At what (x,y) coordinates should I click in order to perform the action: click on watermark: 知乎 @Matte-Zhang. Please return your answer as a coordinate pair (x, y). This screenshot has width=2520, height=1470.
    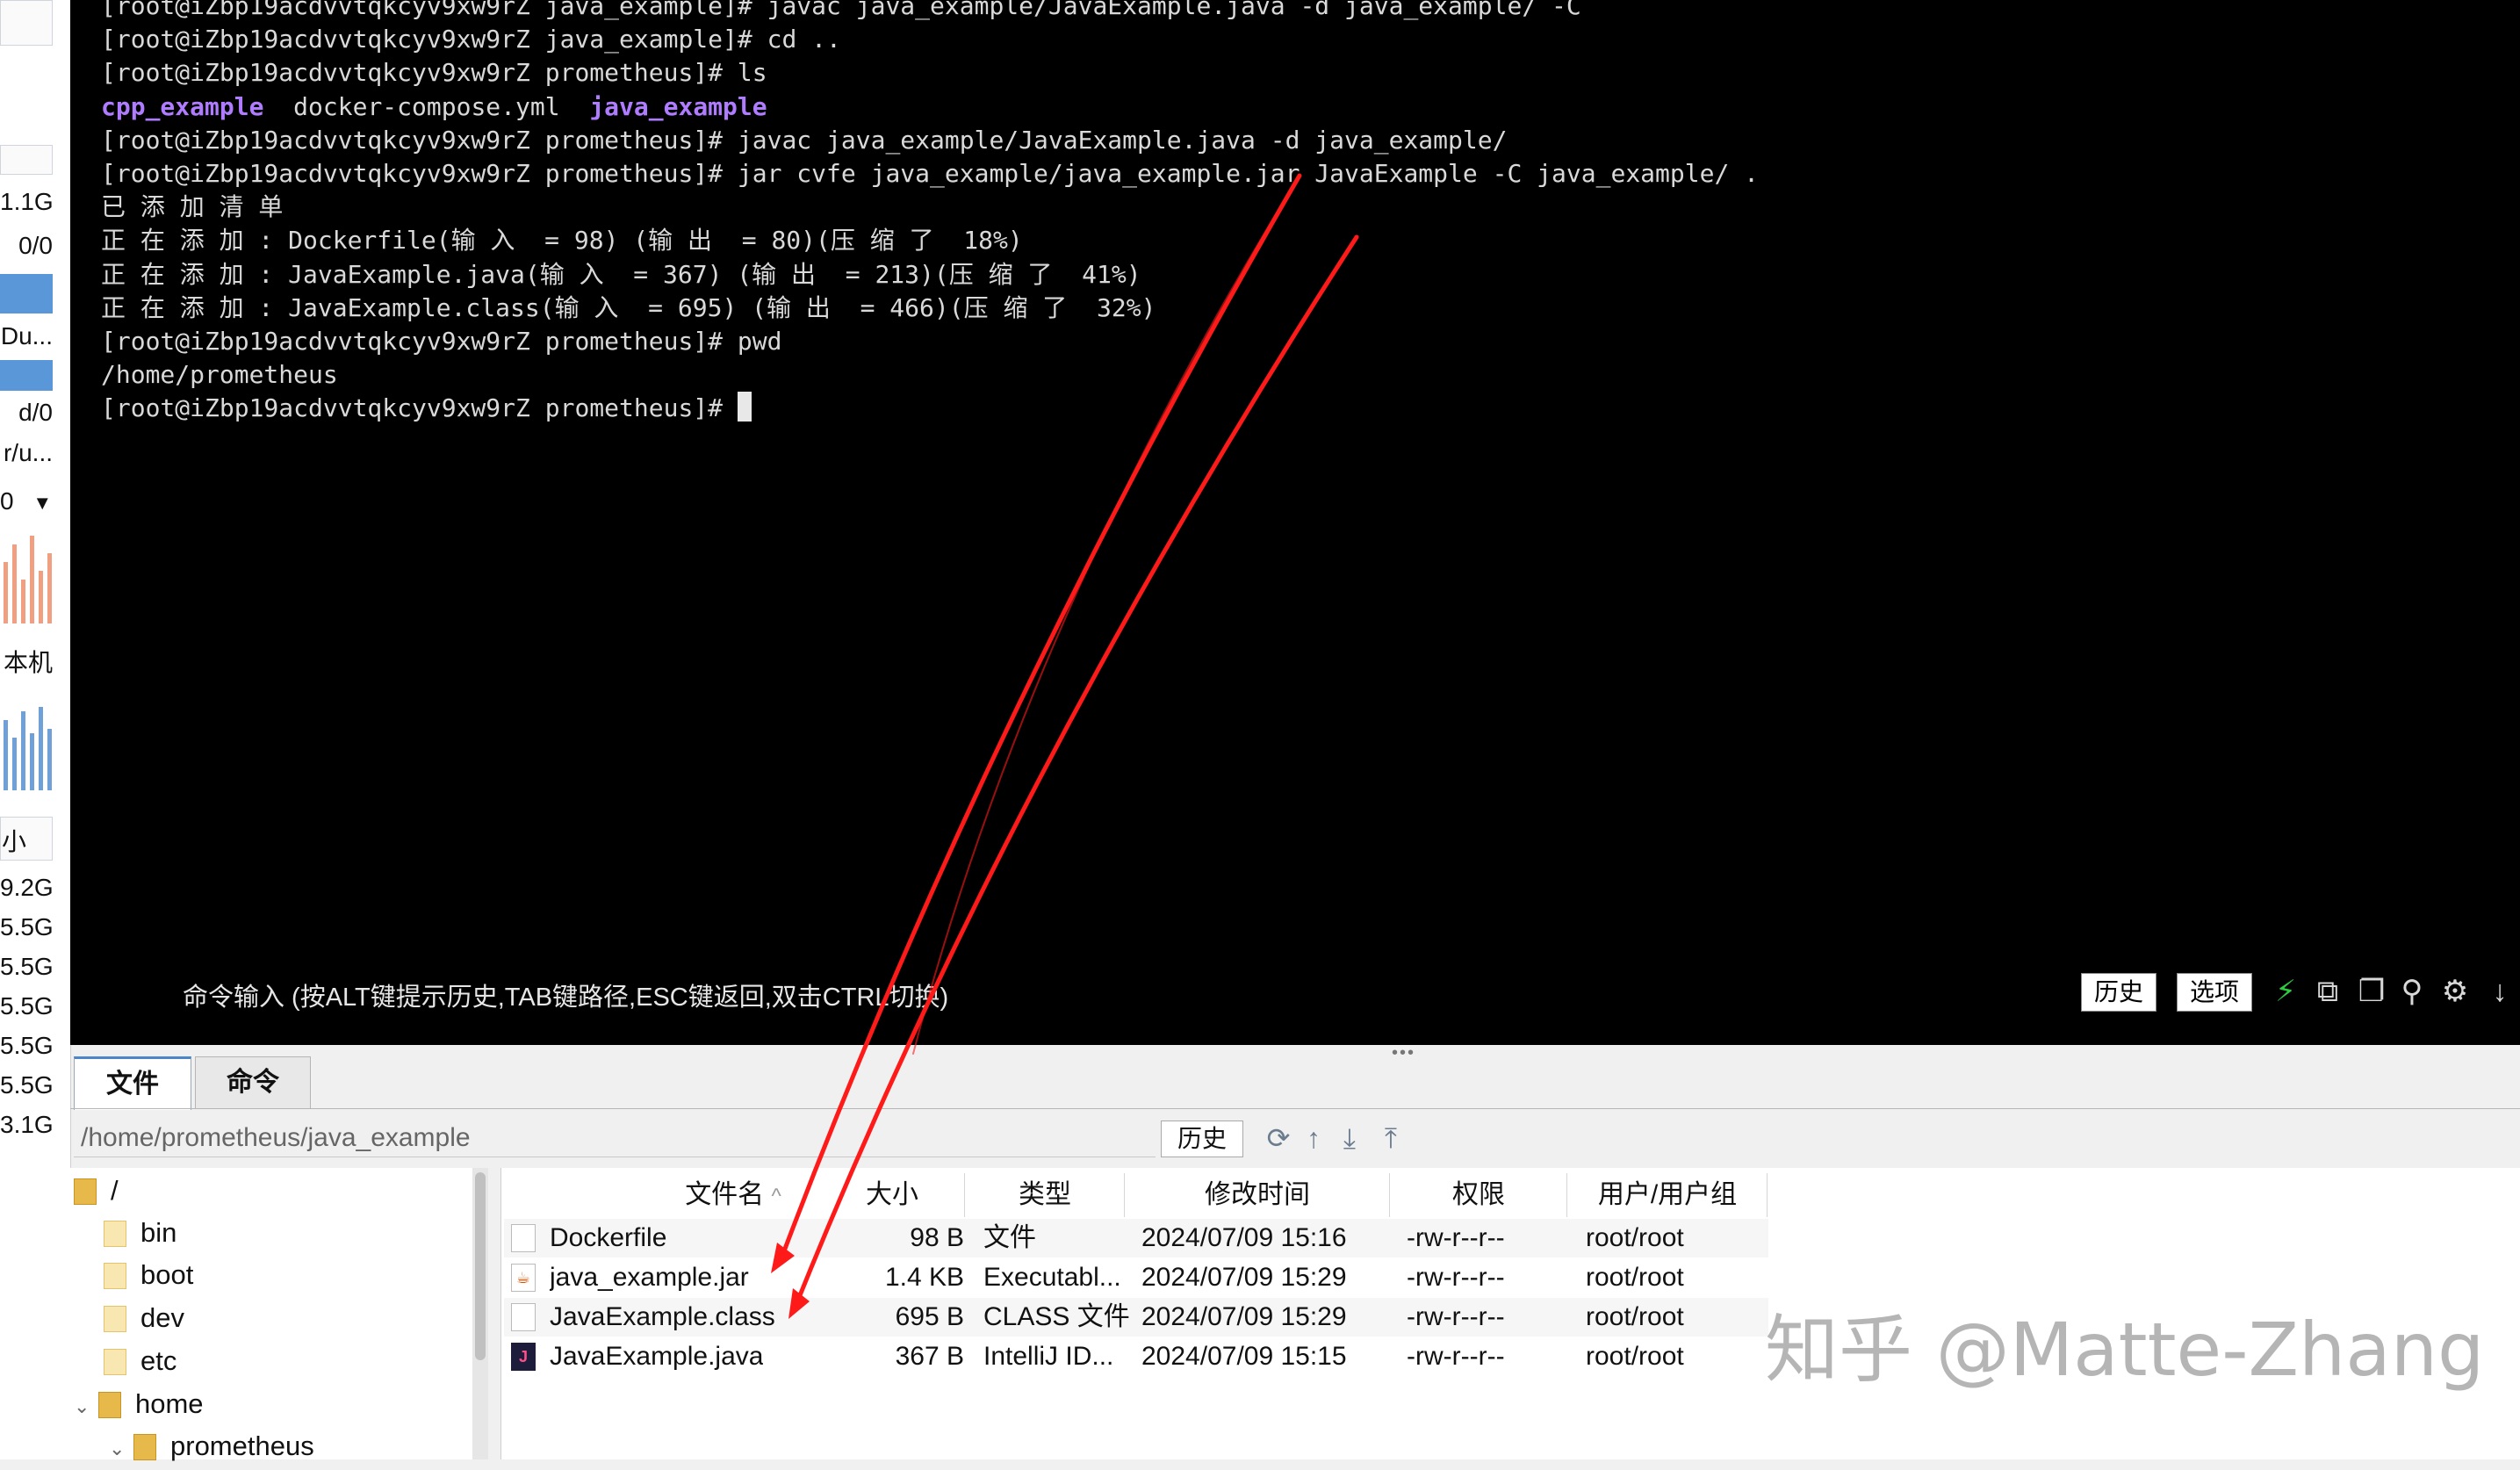
    Looking at the image, I should click on (2125, 1350).